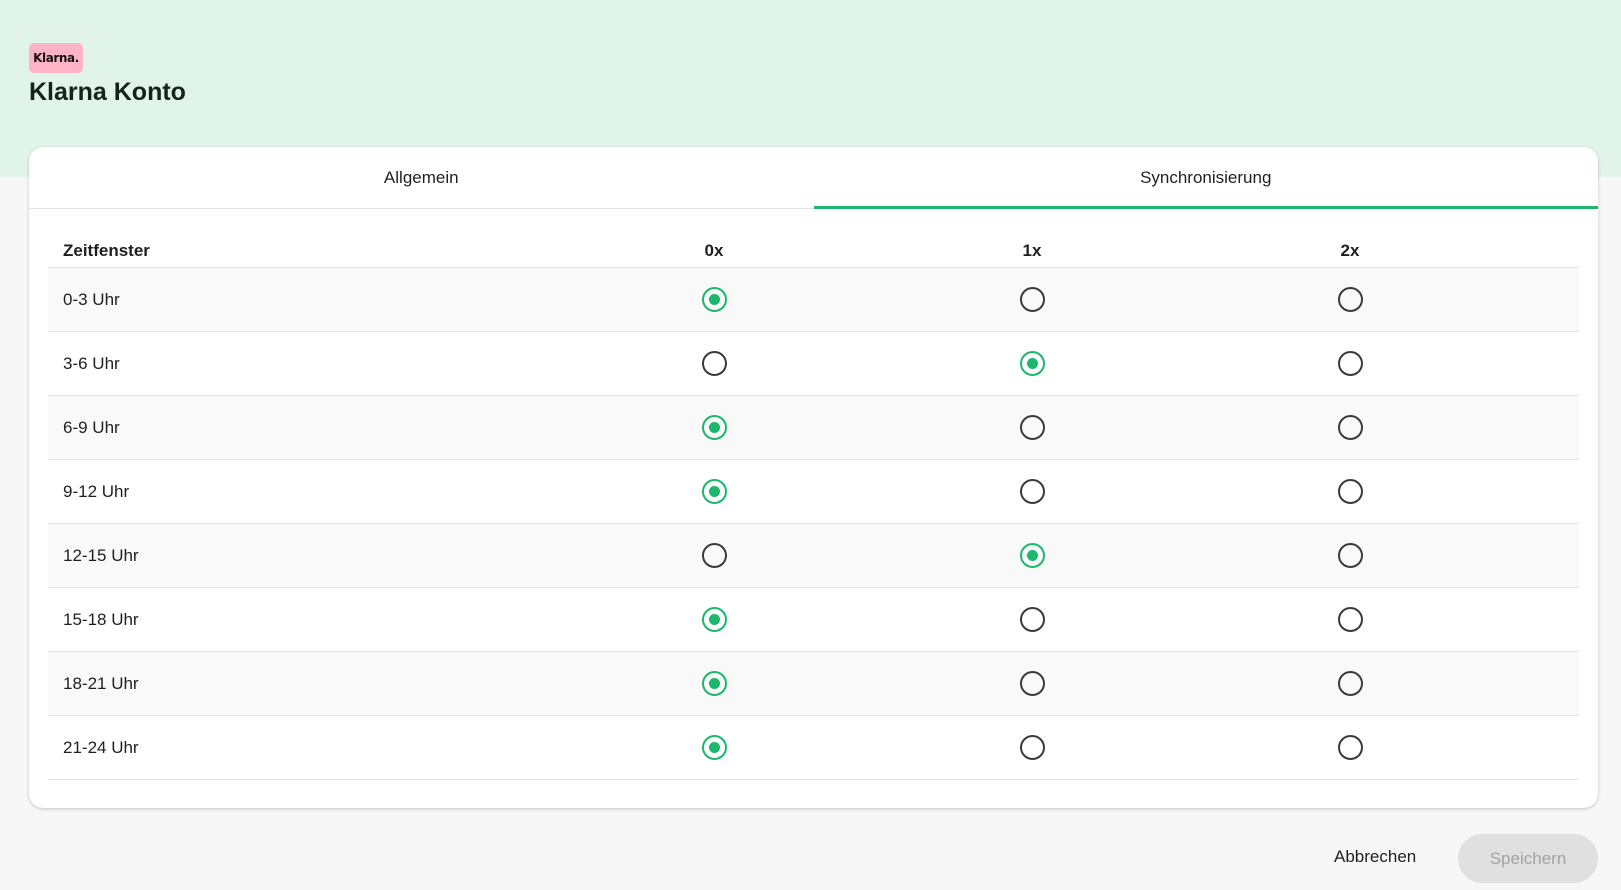 Image resolution: width=1621 pixels, height=890 pixels. Describe the element at coordinates (813, 251) in the screenshot. I see `table-header-row: Zeitfenster 0x 1x 2x` at that location.